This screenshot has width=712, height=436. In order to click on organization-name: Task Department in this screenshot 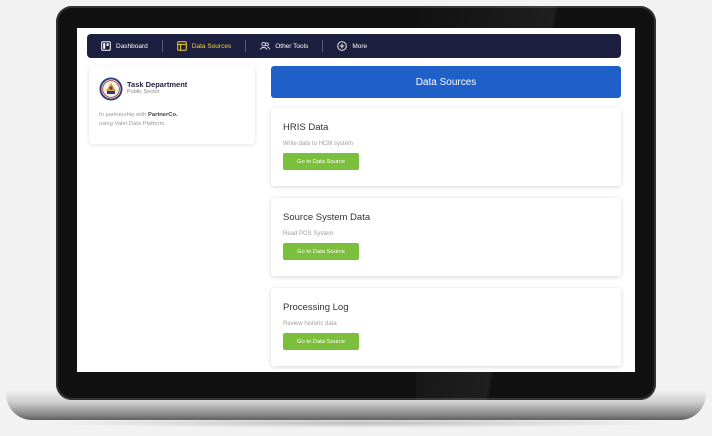, I will do `click(157, 84)`.